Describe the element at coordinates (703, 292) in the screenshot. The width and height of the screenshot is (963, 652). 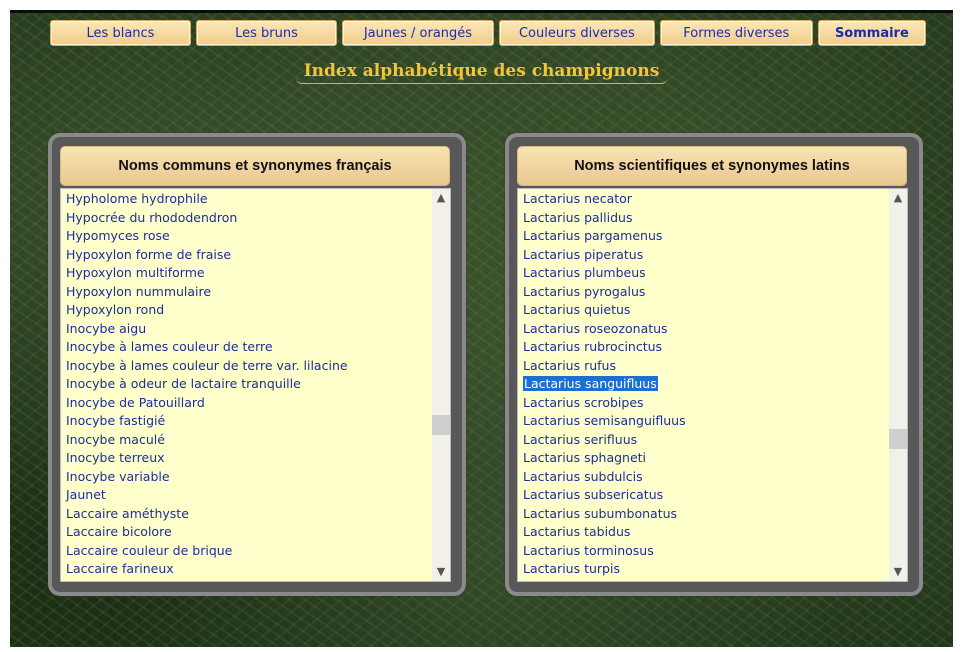
I see `list-item: Lactarius pyrogalus` at that location.